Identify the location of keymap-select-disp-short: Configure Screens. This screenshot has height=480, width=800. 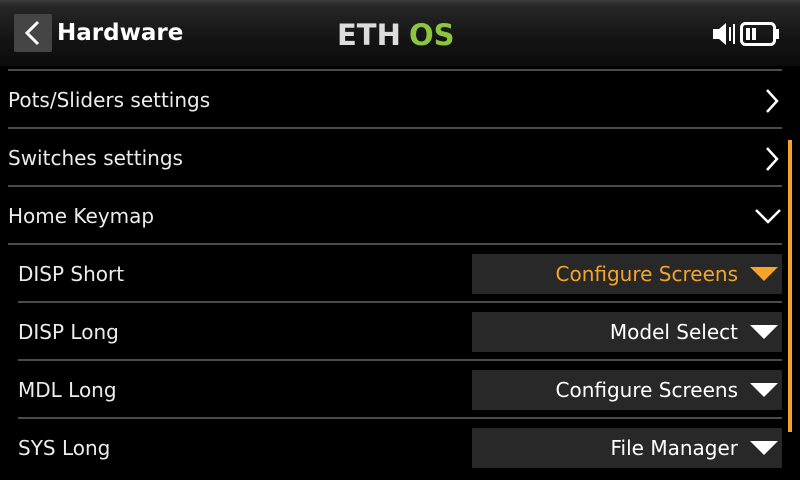
(627, 274).